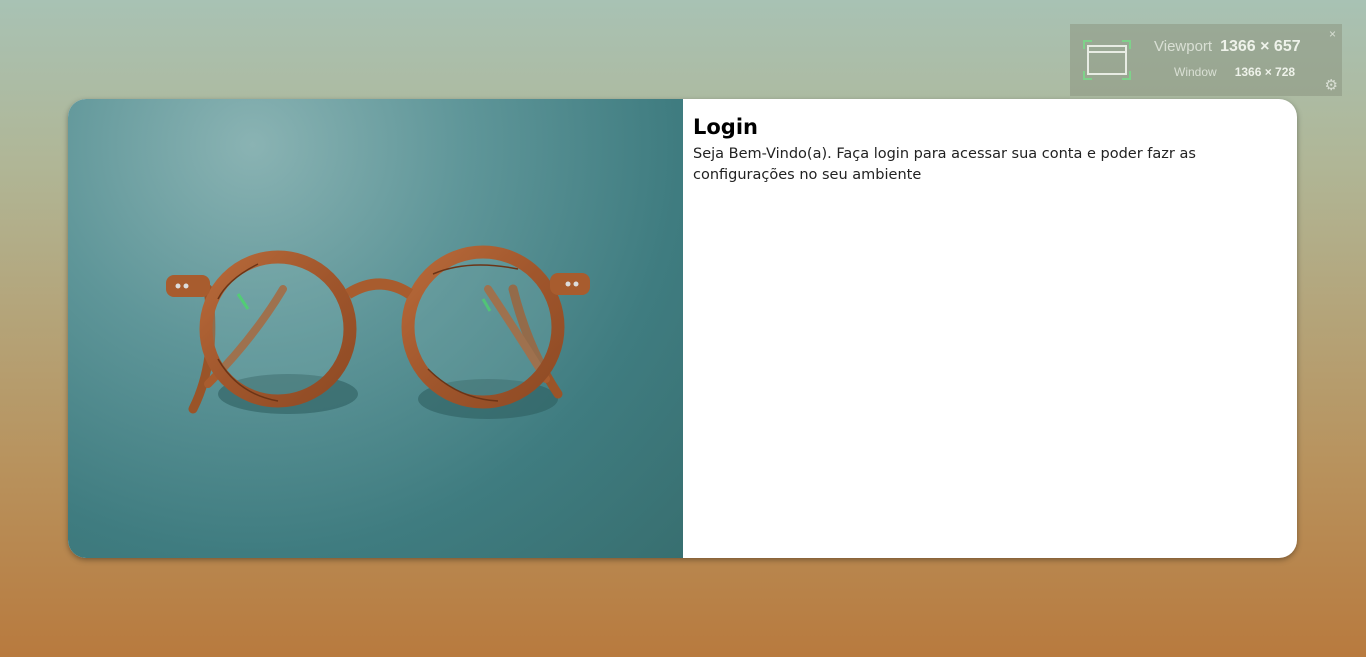  Describe the element at coordinates (1183, 46) in the screenshot. I see `viewport-label: Viewport` at that location.